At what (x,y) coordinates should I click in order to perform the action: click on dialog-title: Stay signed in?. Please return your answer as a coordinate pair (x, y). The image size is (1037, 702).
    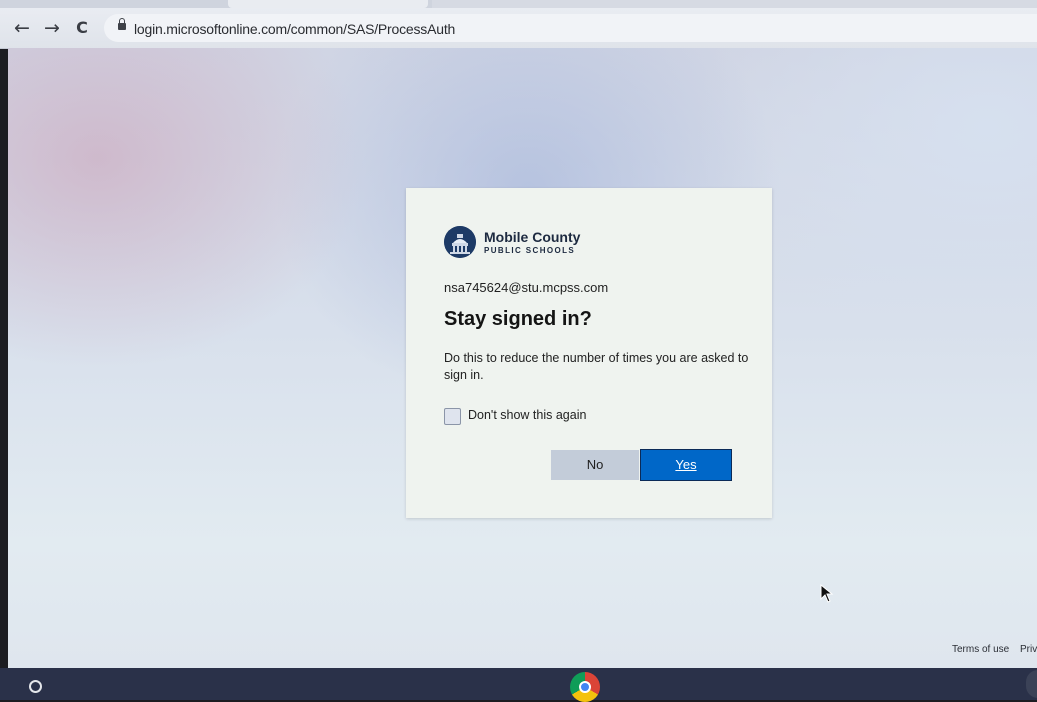
    Looking at the image, I should click on (518, 319).